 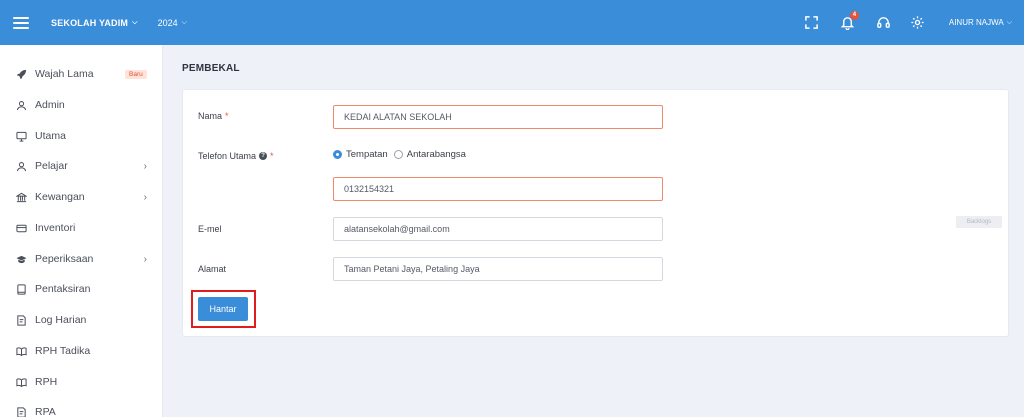 I want to click on notification-count-badge: 4, so click(x=854, y=15).